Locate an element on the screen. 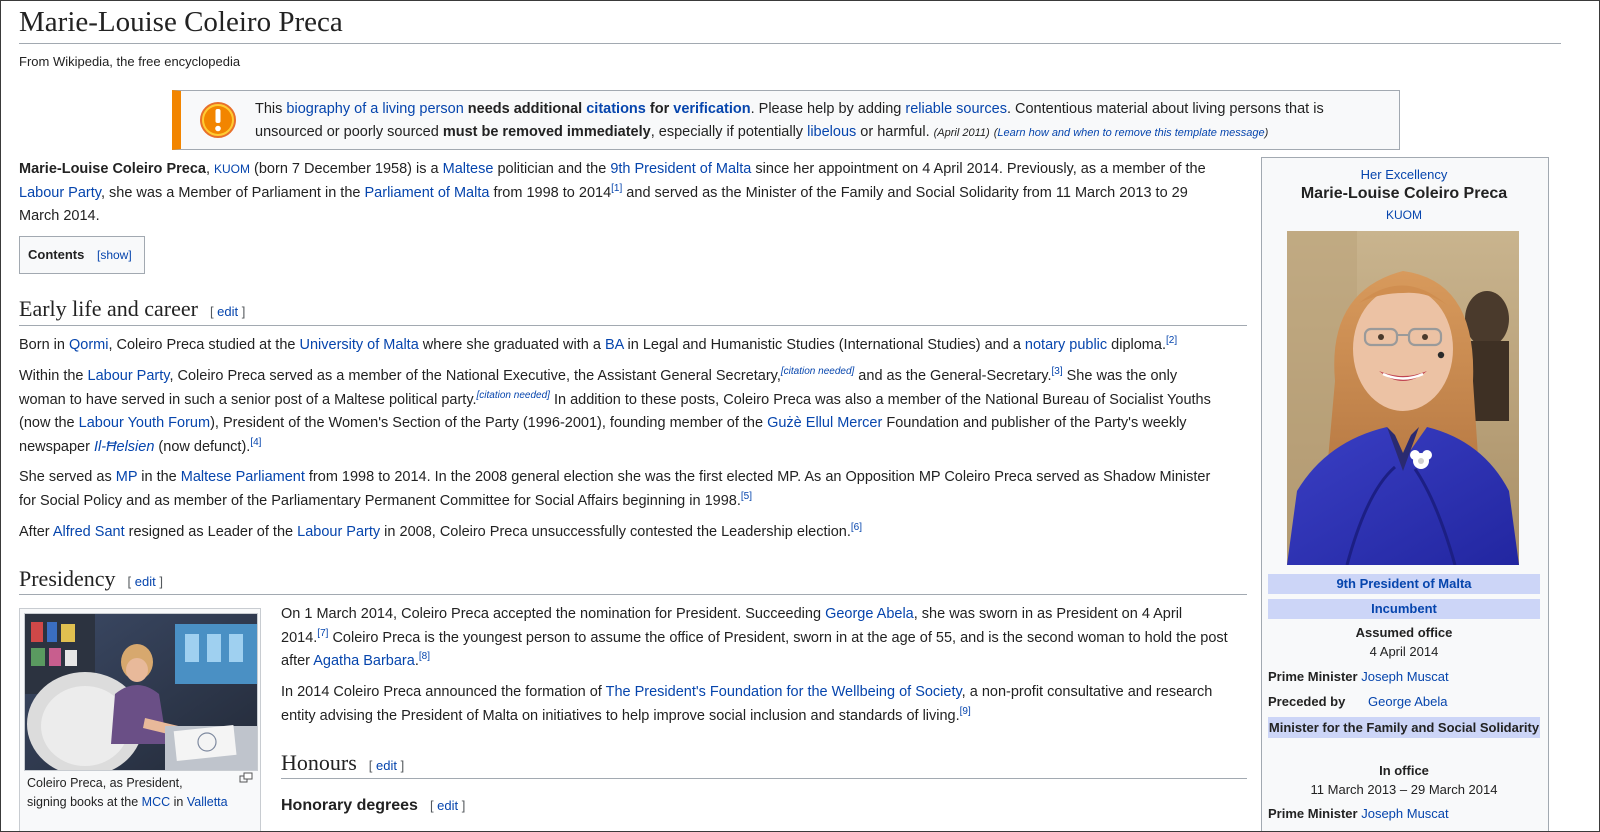  section-heading-presidency: Presidency [ edit ] is located at coordinates (91, 579).